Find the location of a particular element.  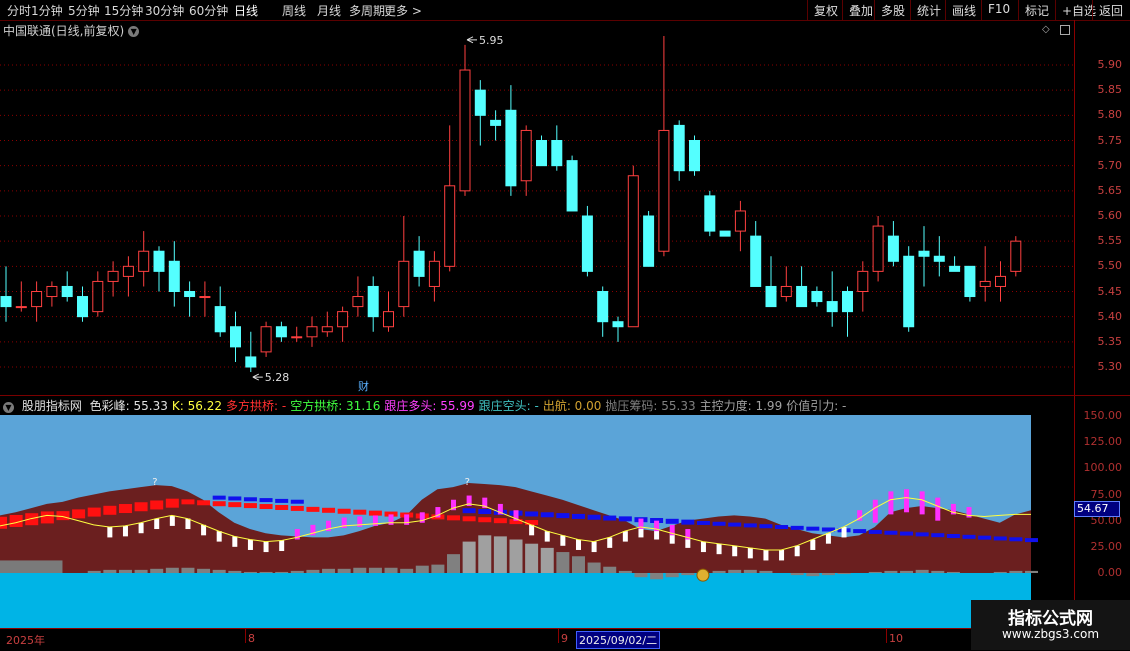

window-toggle-icon is located at coordinates (1065, 30).